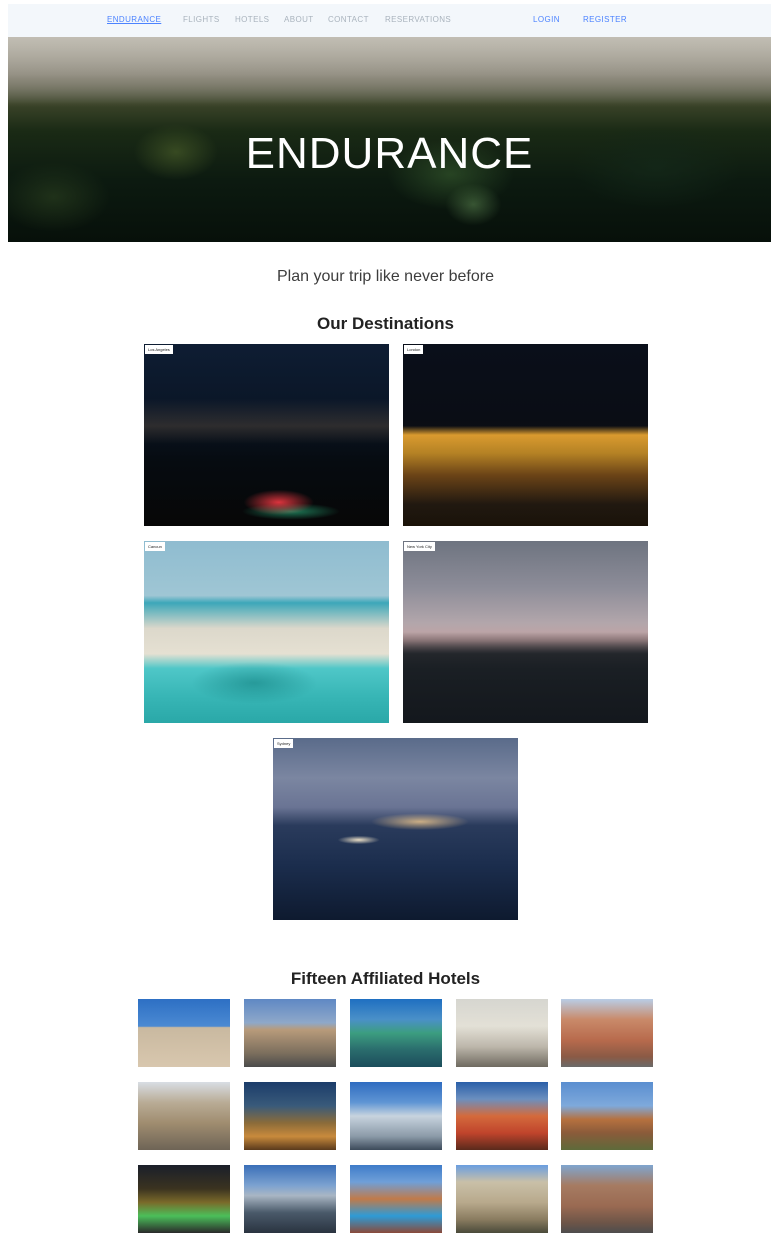 The height and width of the screenshot is (1254, 771). Describe the element at coordinates (385, 276) in the screenshot. I see `tagline: Plan your trip like never before` at that location.